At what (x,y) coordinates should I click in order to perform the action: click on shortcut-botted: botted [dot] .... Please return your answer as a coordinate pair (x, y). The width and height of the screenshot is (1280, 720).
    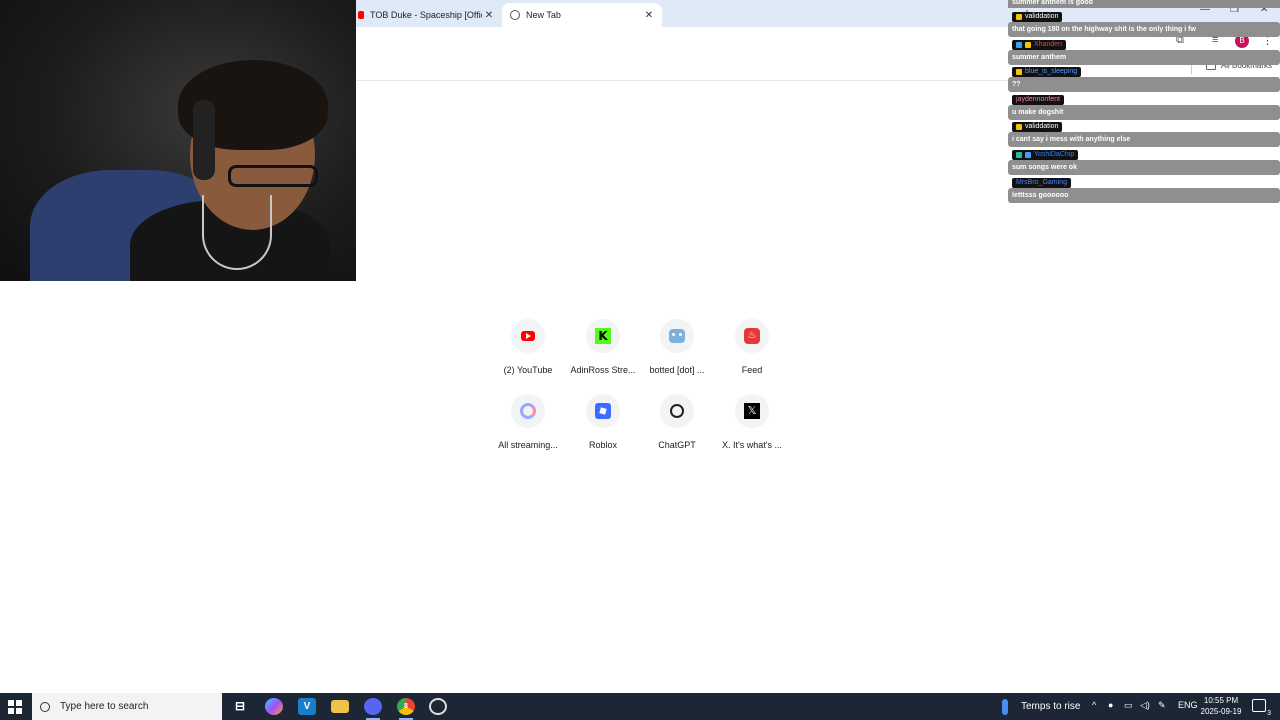
    Looking at the image, I should click on (677, 347).